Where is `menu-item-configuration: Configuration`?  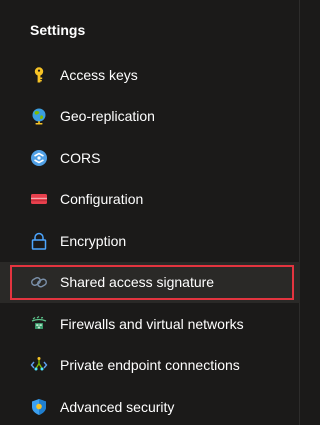 menu-item-configuration: Configuration is located at coordinates (150, 200).